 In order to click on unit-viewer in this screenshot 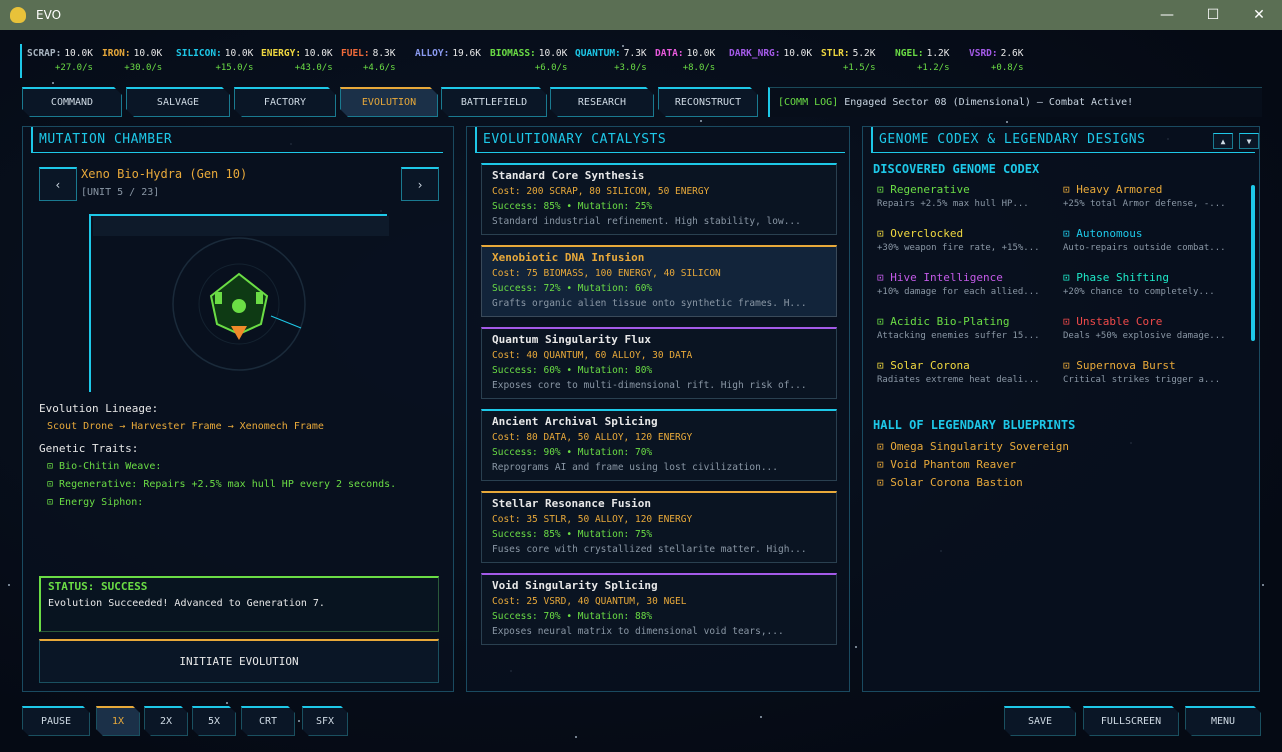, I will do `click(239, 303)`.